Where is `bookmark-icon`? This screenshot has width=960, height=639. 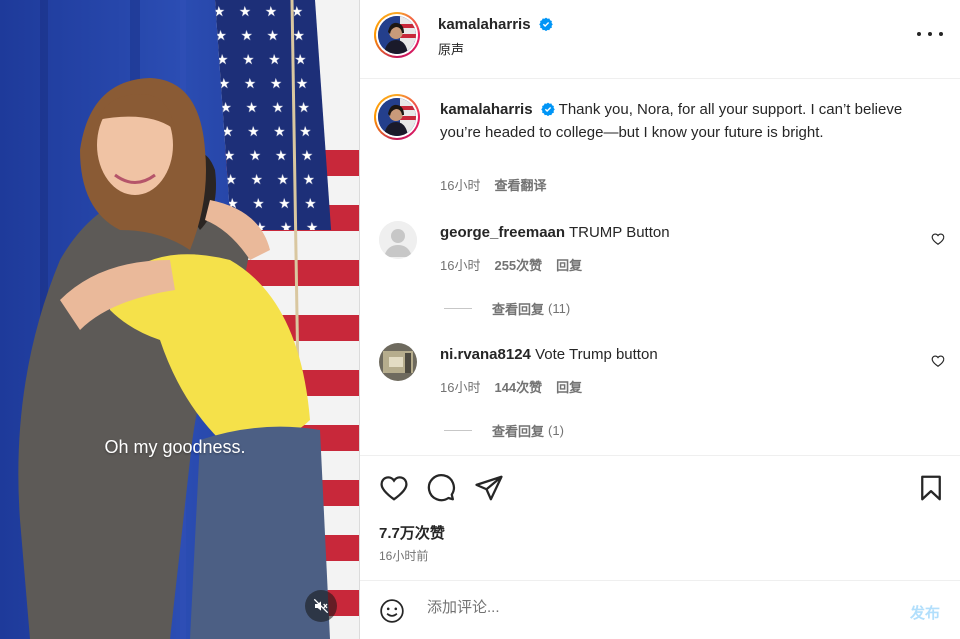
bookmark-icon is located at coordinates (931, 488).